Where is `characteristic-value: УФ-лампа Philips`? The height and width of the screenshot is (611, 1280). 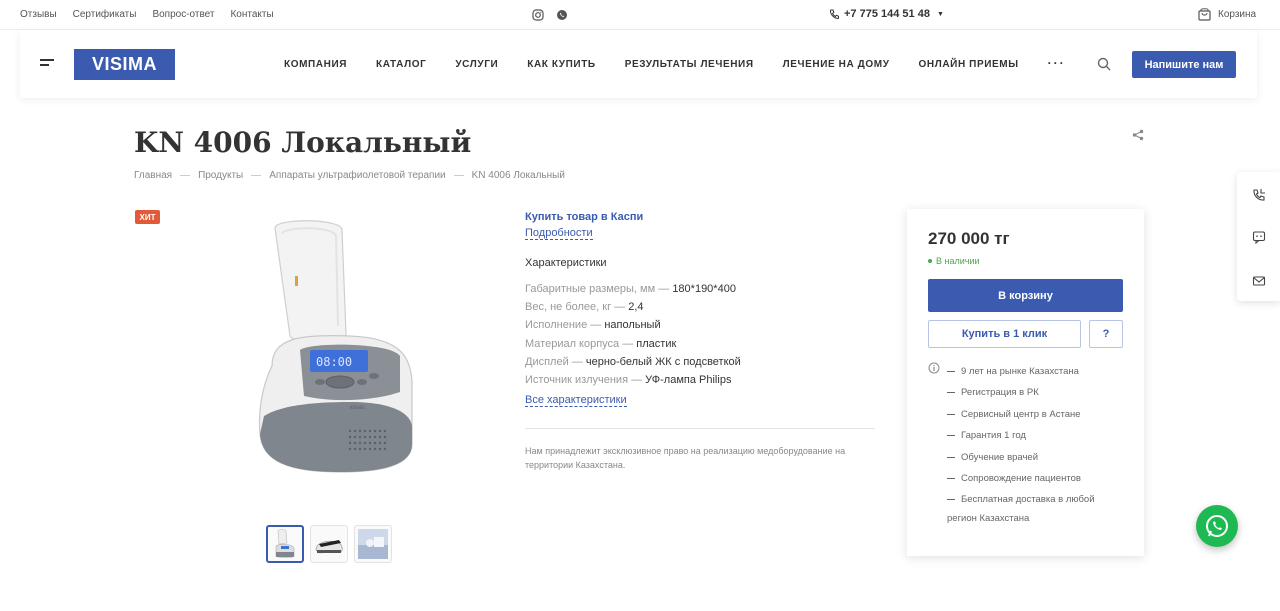
characteristic-value: УФ-лампа Philips is located at coordinates (688, 380).